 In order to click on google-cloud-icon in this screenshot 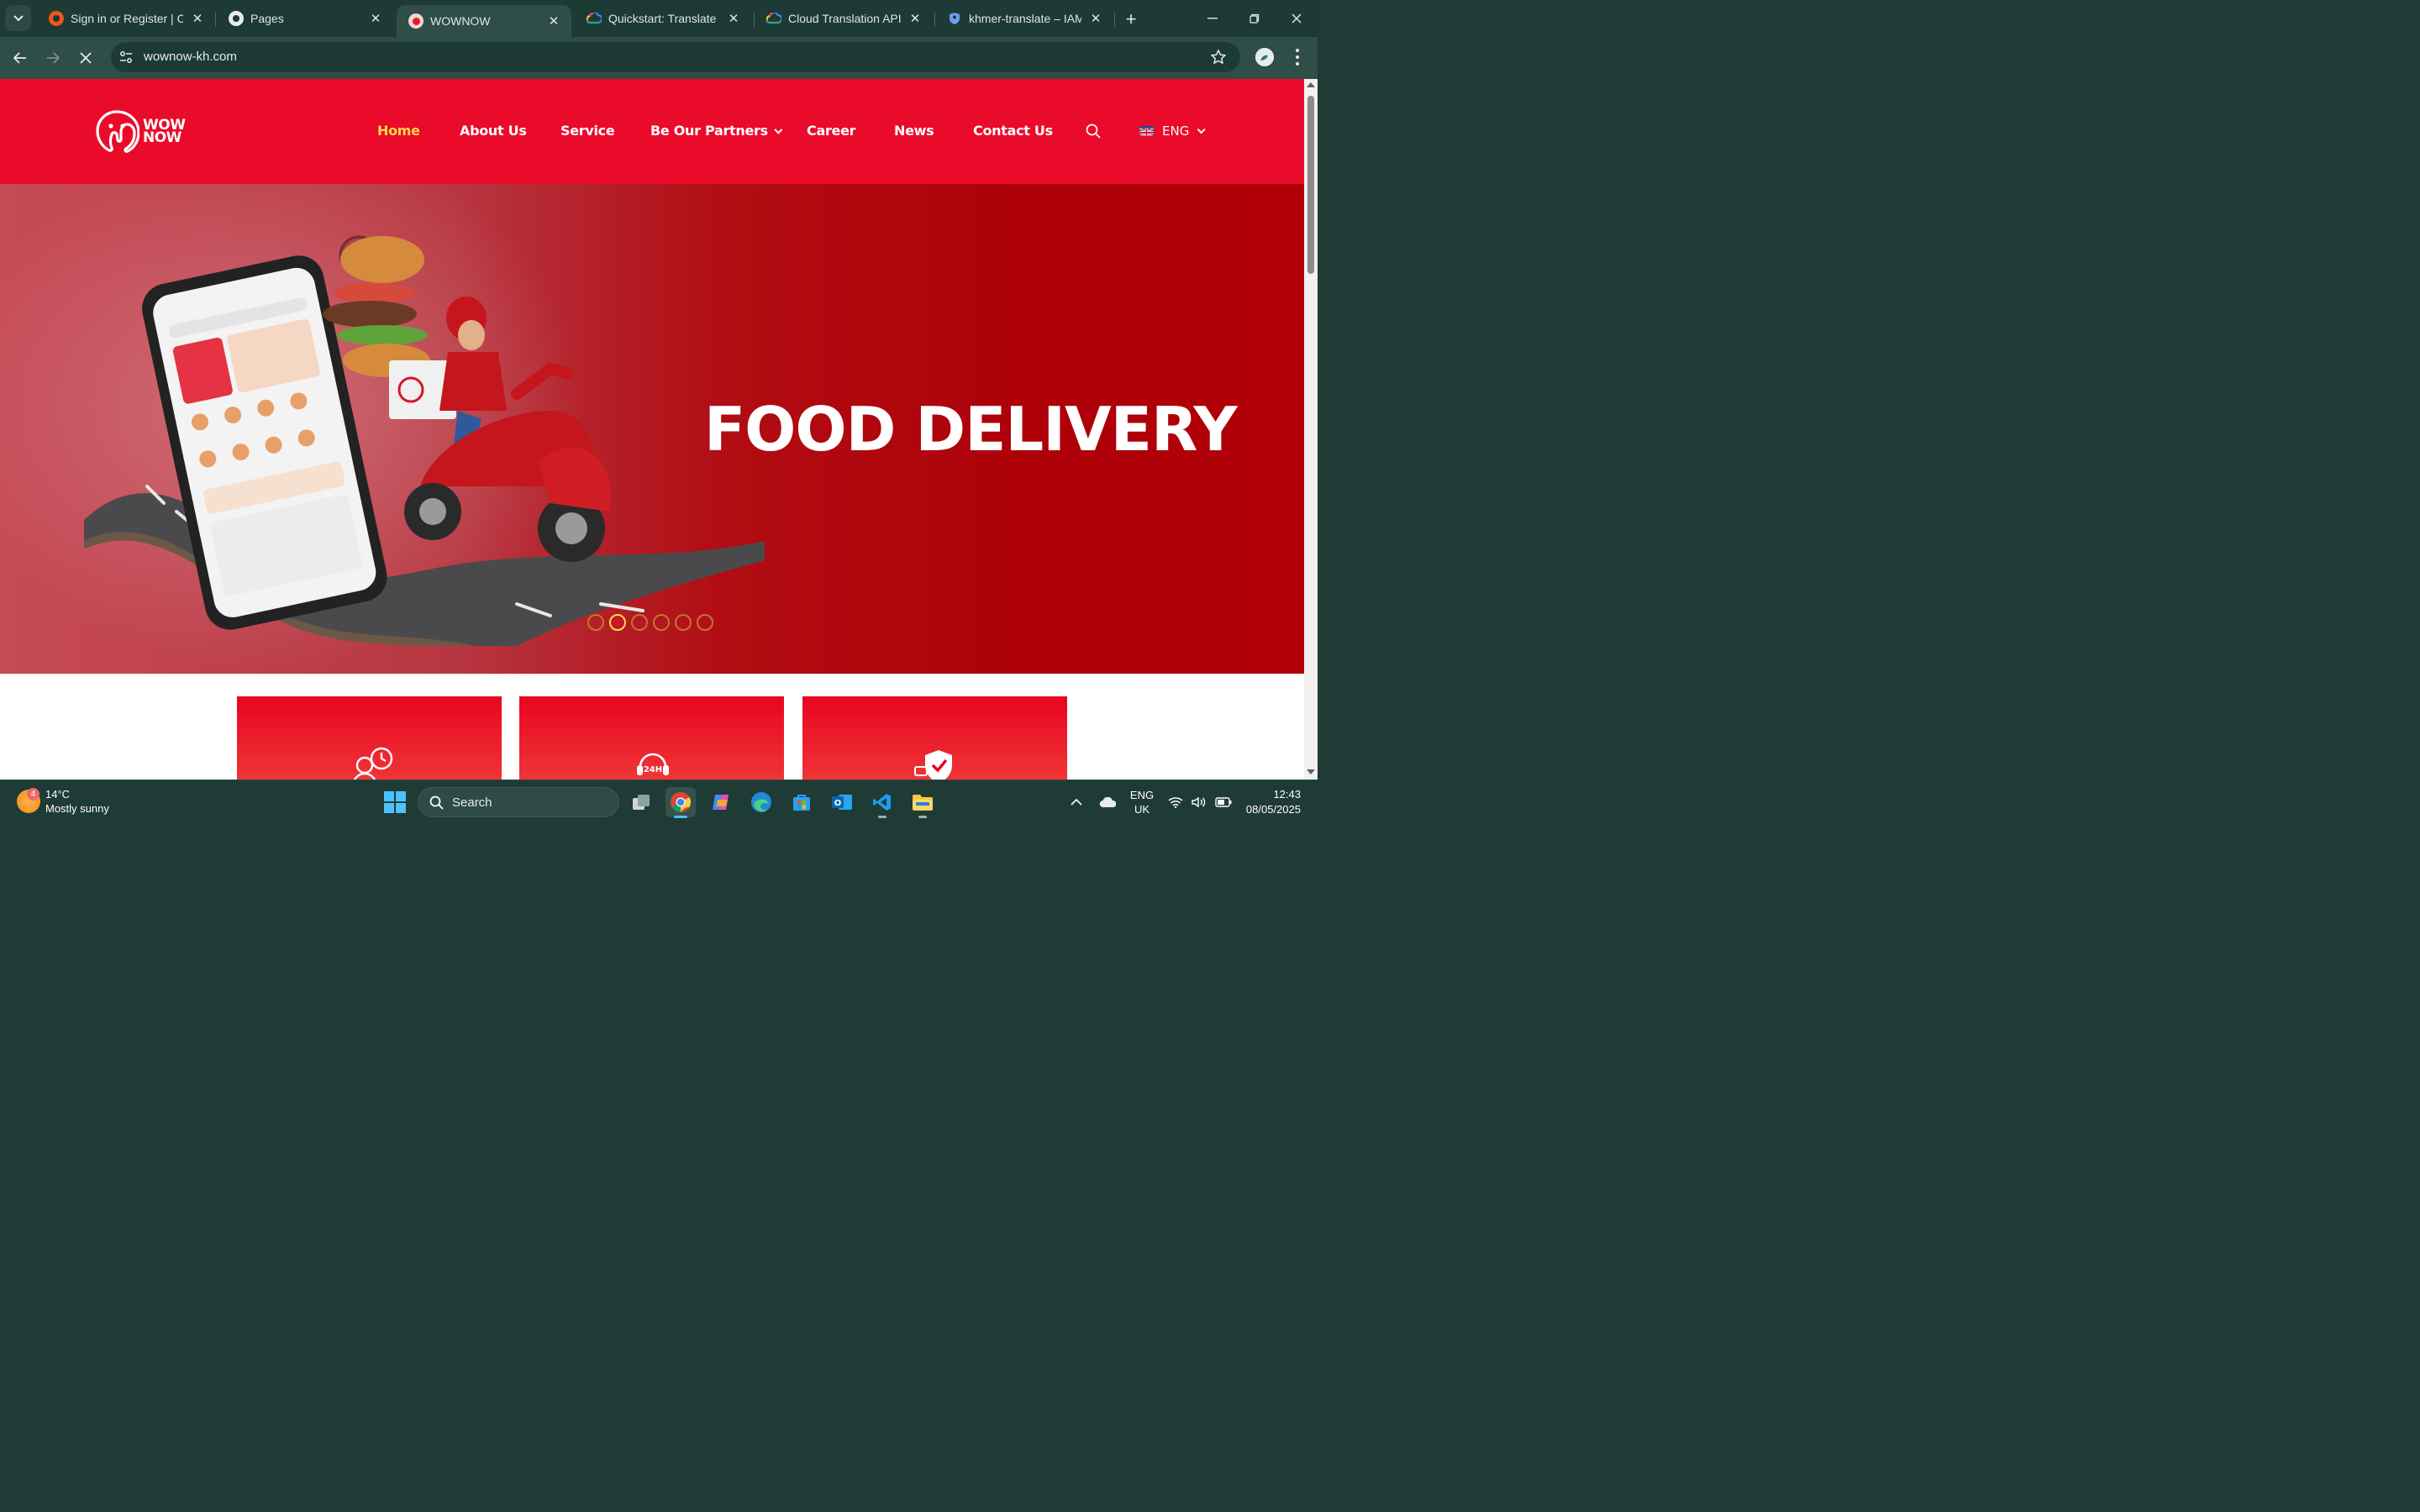, I will do `click(773, 18)`.